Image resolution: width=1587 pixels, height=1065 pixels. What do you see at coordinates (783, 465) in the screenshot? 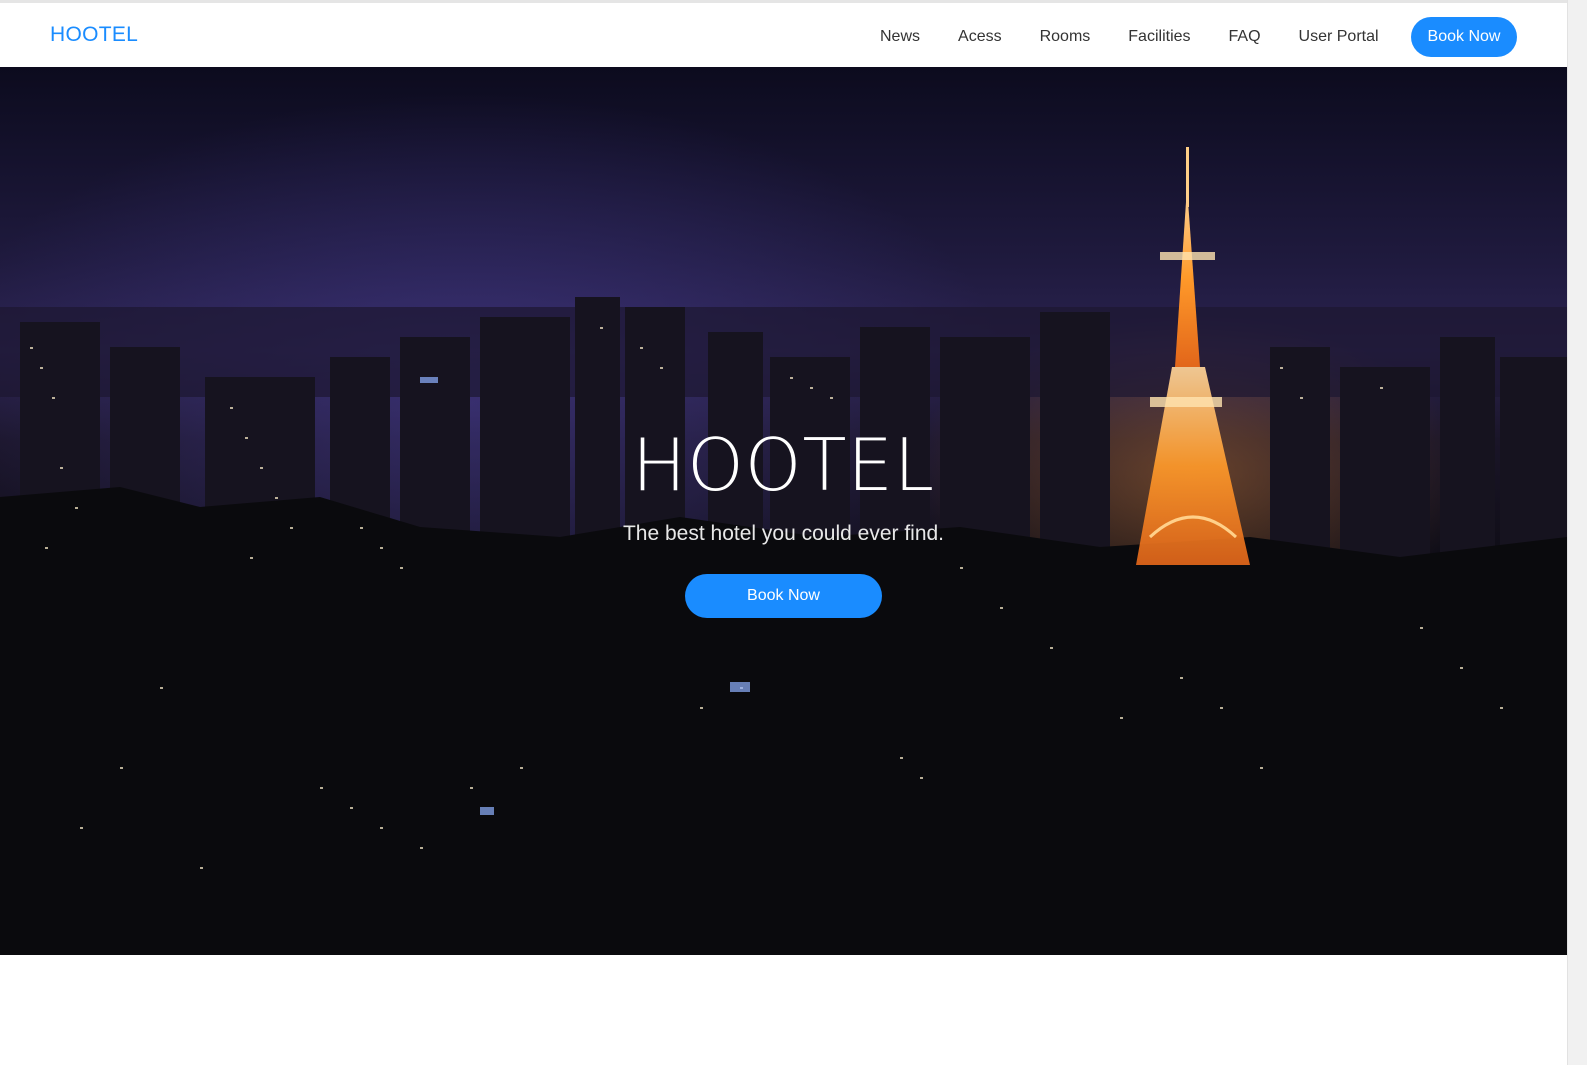
I see `hero-title: HOOTEL` at bounding box center [783, 465].